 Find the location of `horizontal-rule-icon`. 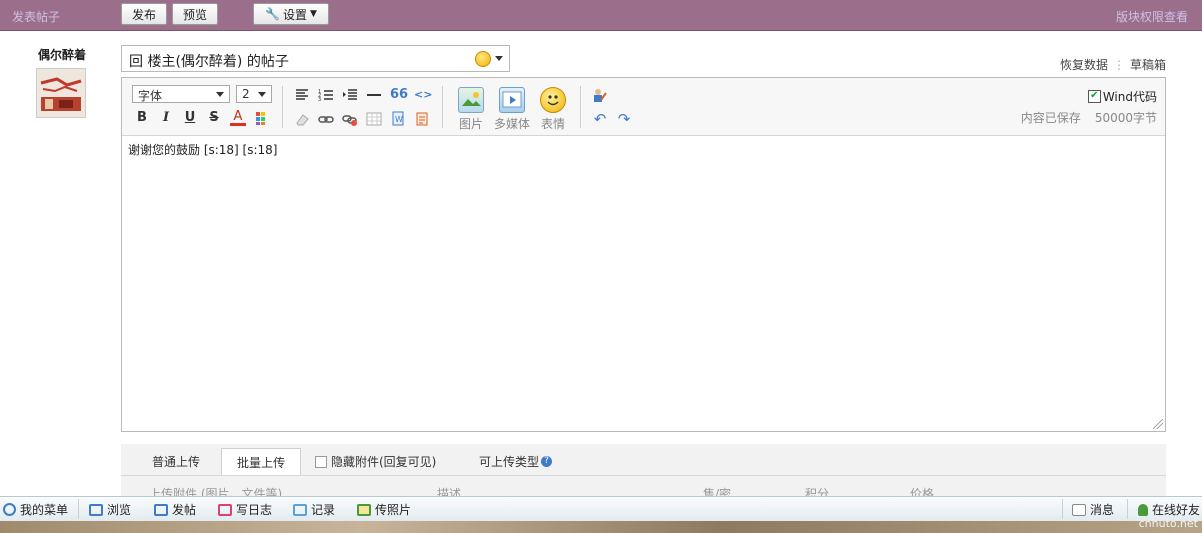

horizontal-rule-icon is located at coordinates (374, 95).